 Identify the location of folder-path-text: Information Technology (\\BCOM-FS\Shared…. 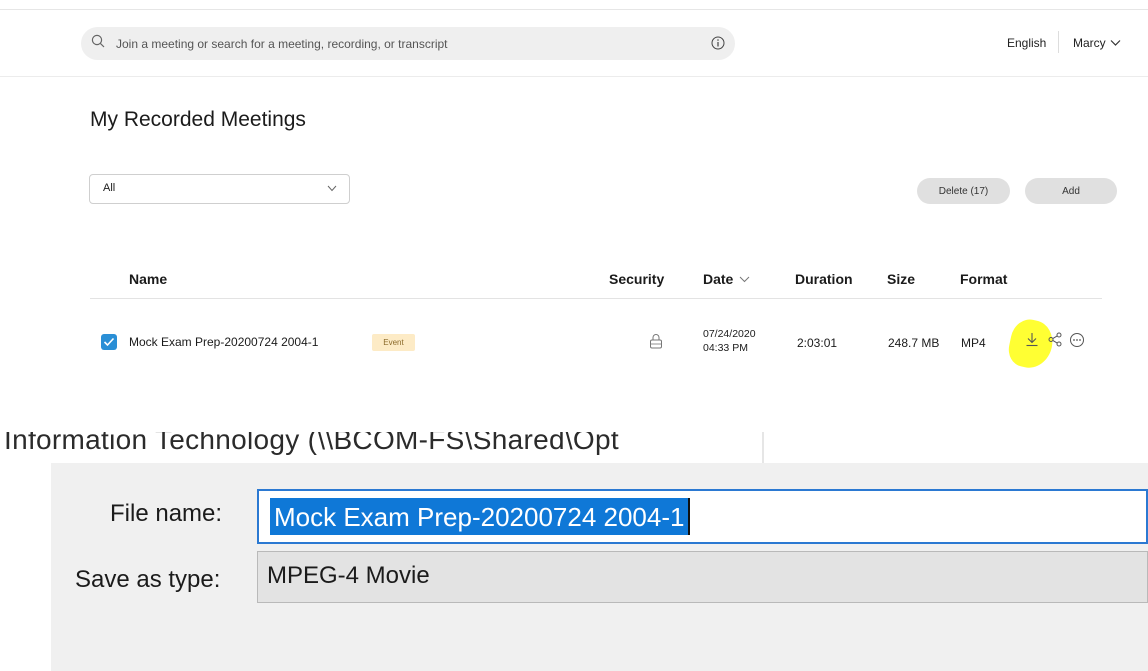
(311, 443).